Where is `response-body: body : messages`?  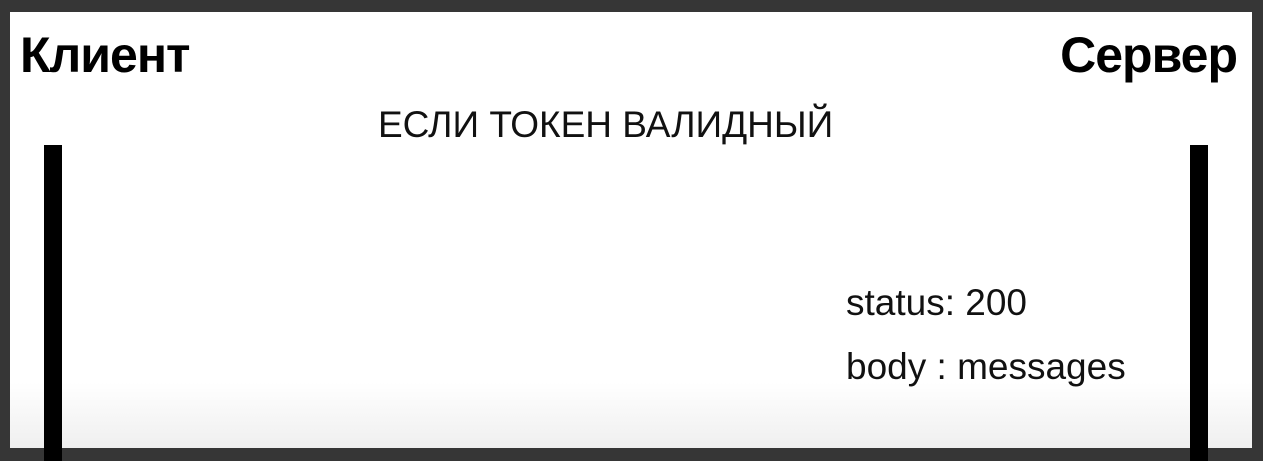 response-body: body : messages is located at coordinates (986, 366).